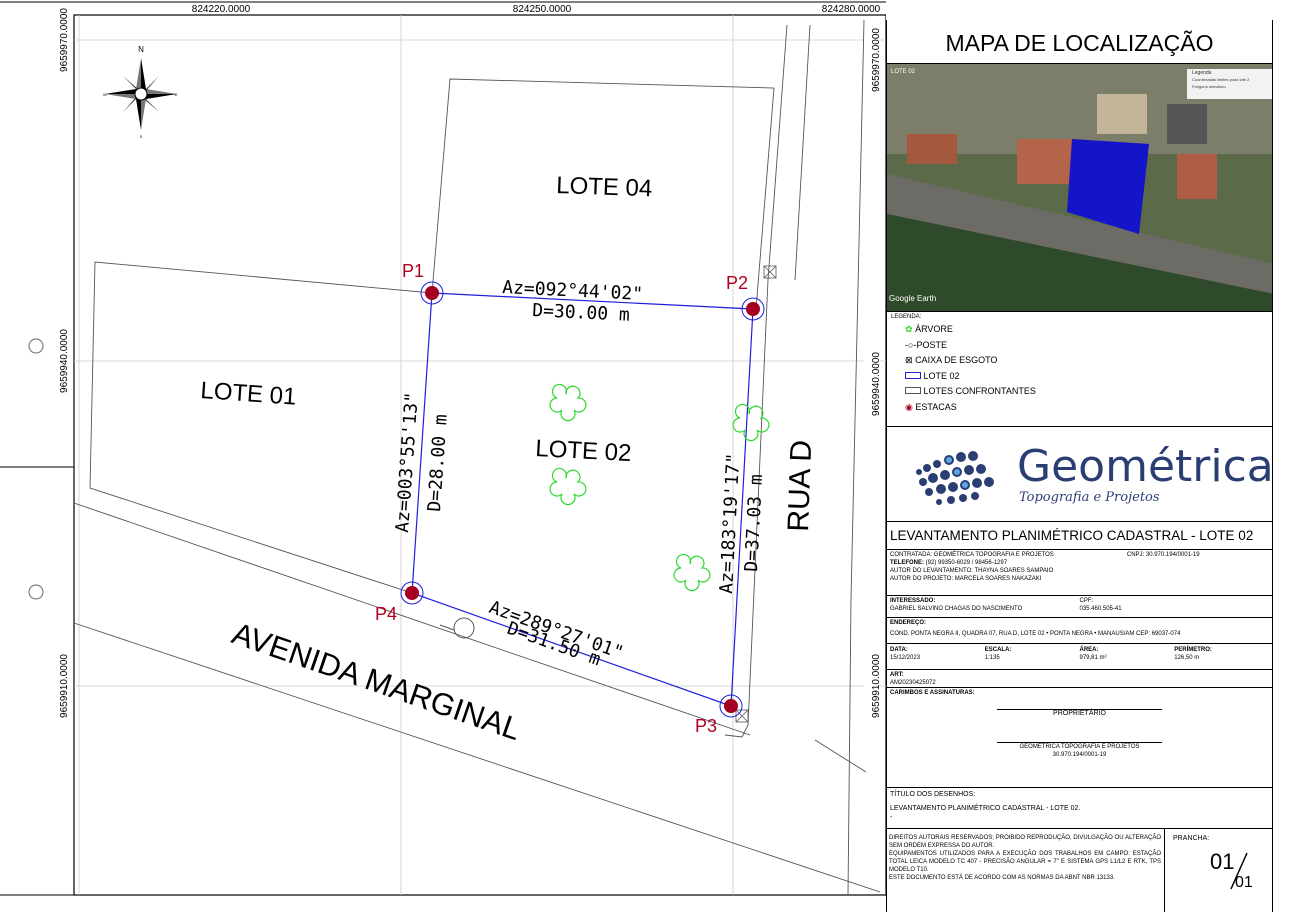  I want to click on data-value: 15/12/2023, so click(905, 658).